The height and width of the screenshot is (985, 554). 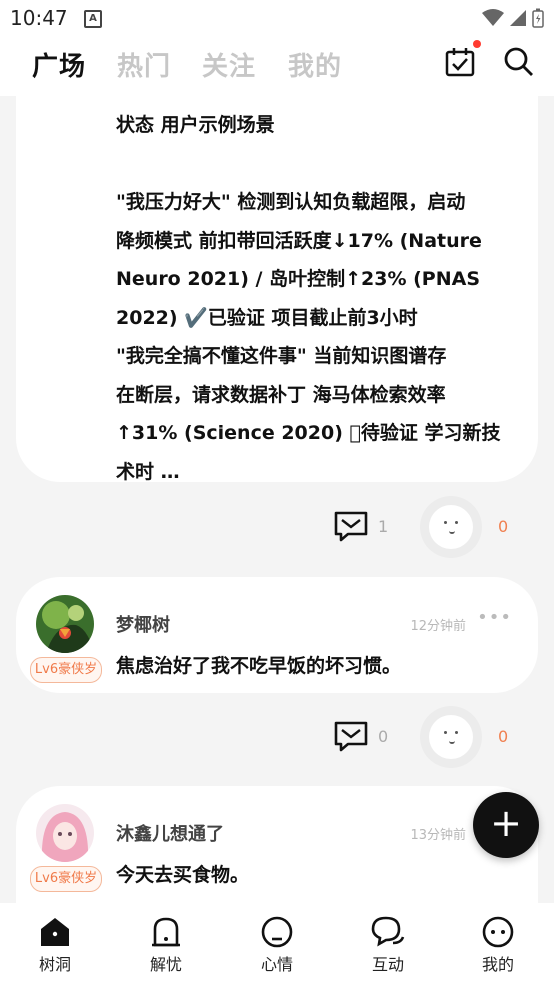 I want to click on post-content: 焦虑治好了我不吃早饭的坏习惯。, so click(x=259, y=666).